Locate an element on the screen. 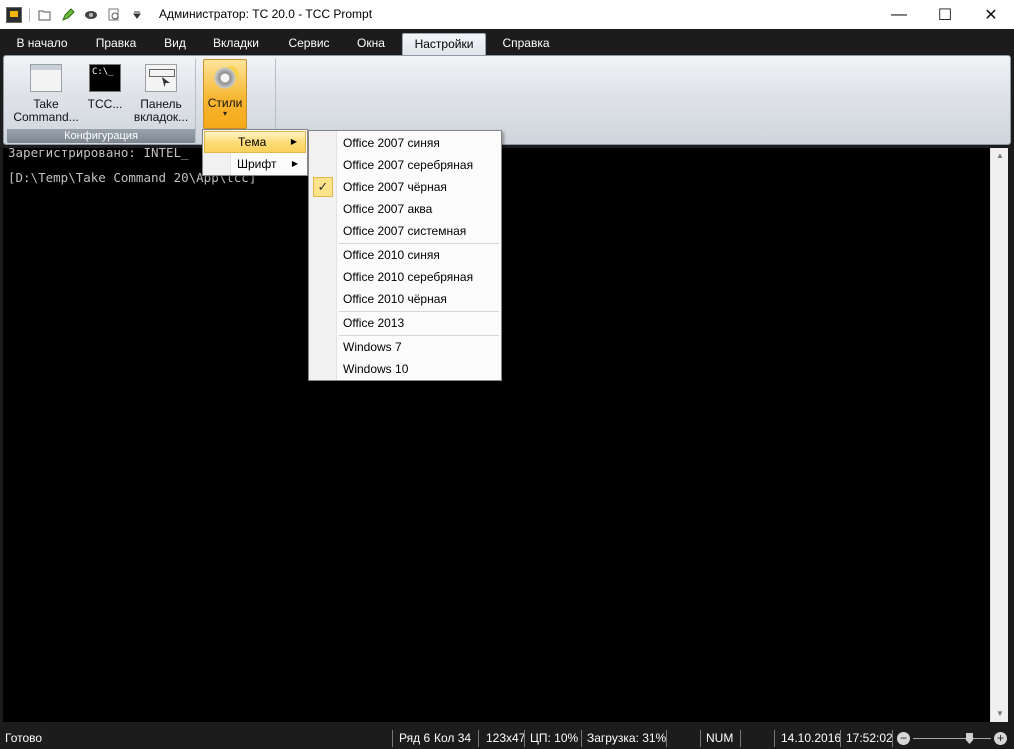 The width and height of the screenshot is (1014, 749). tab-help: Справка is located at coordinates (526, 44).